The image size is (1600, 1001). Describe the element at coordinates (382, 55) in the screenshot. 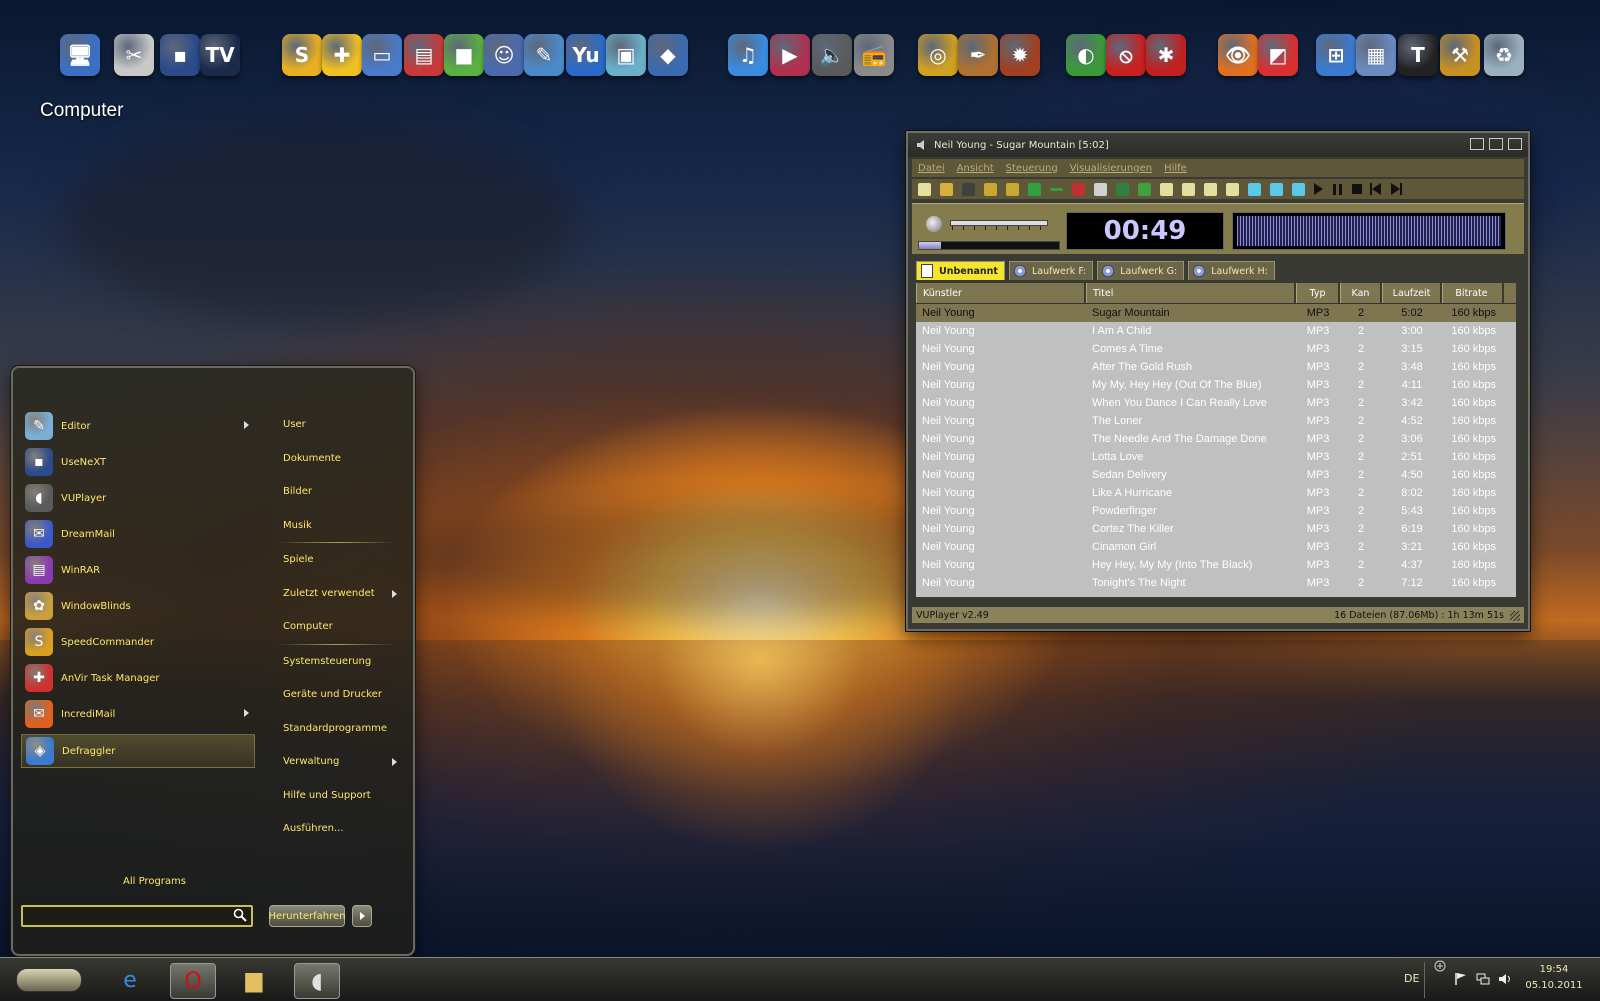

I see `monitor-icon: ▭` at that location.